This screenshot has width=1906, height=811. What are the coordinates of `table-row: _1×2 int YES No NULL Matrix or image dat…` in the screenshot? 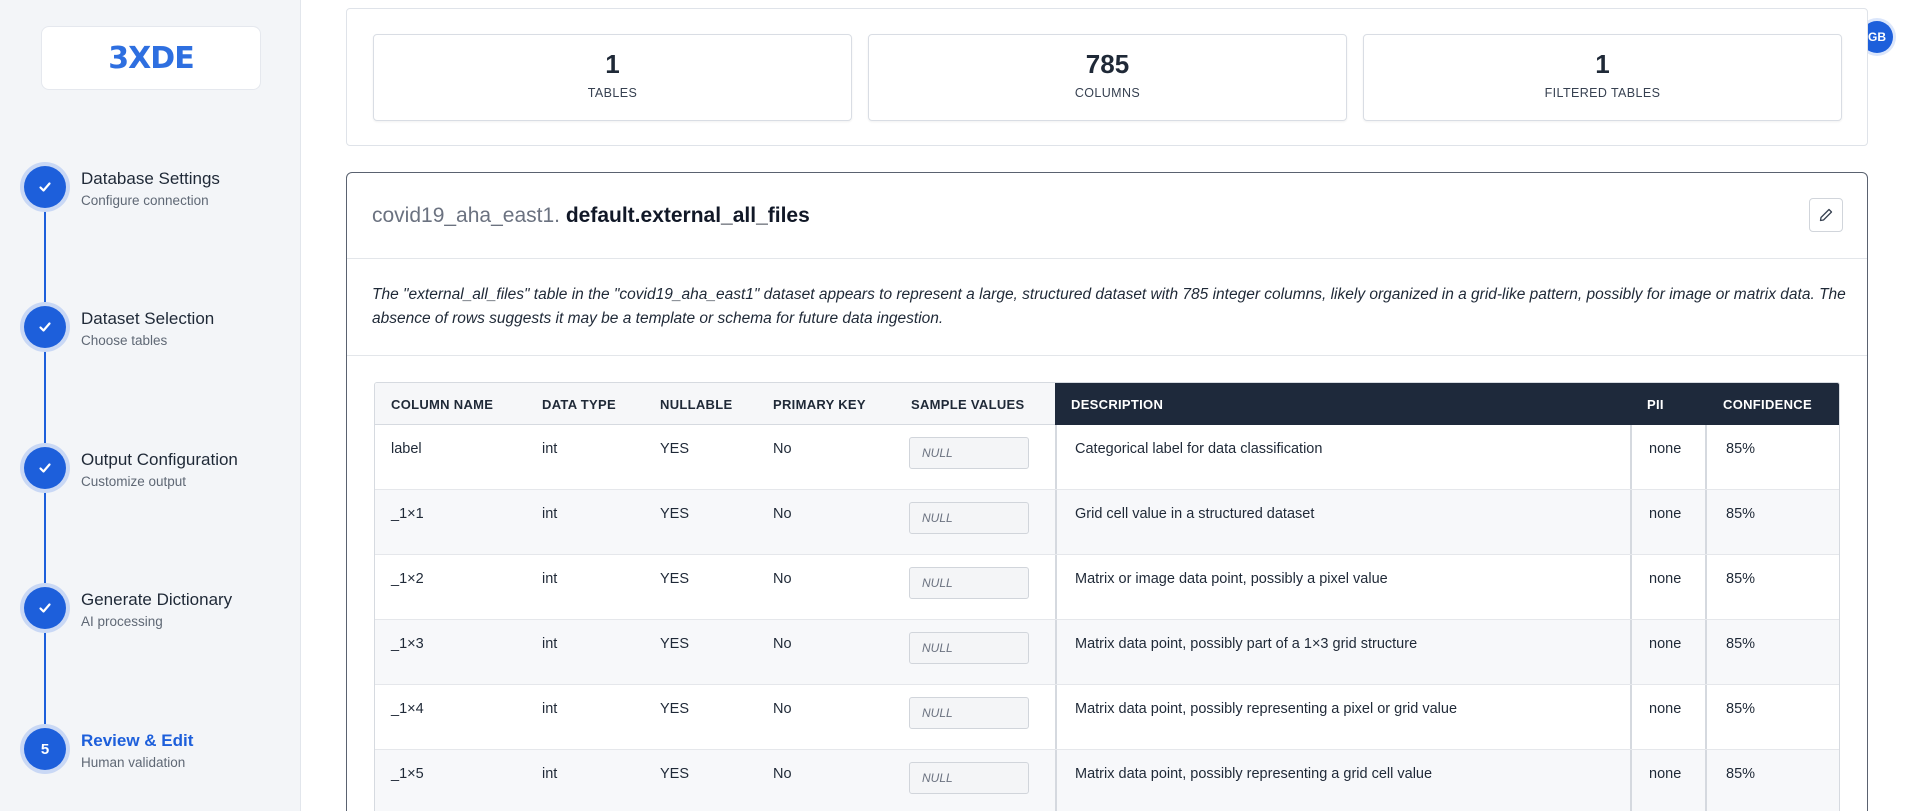 It's located at (1107, 587).